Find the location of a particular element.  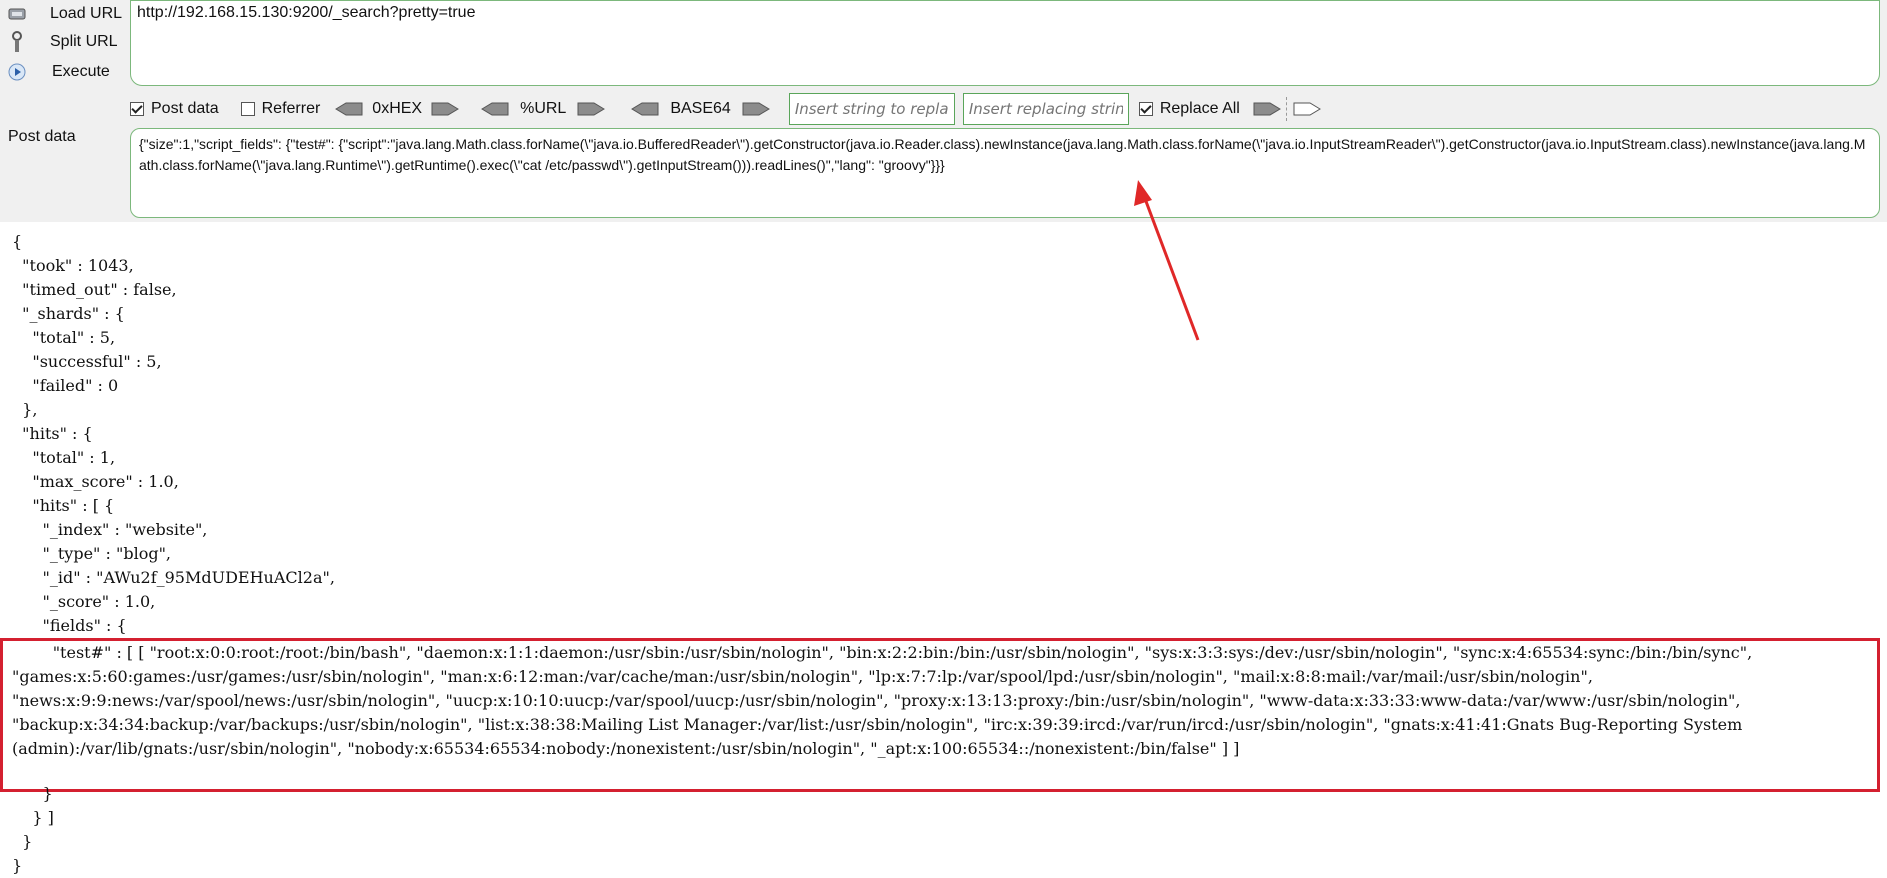

toolbar-divider is located at coordinates (1286, 109).